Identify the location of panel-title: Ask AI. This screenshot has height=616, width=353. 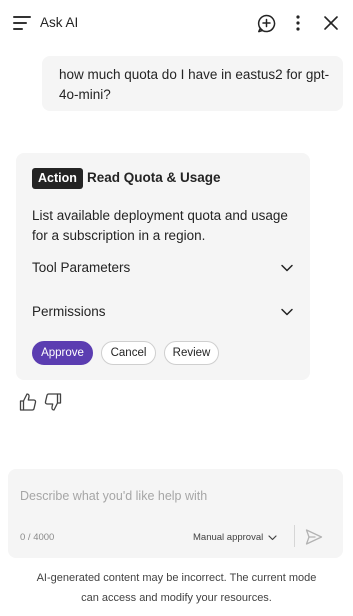
(59, 22).